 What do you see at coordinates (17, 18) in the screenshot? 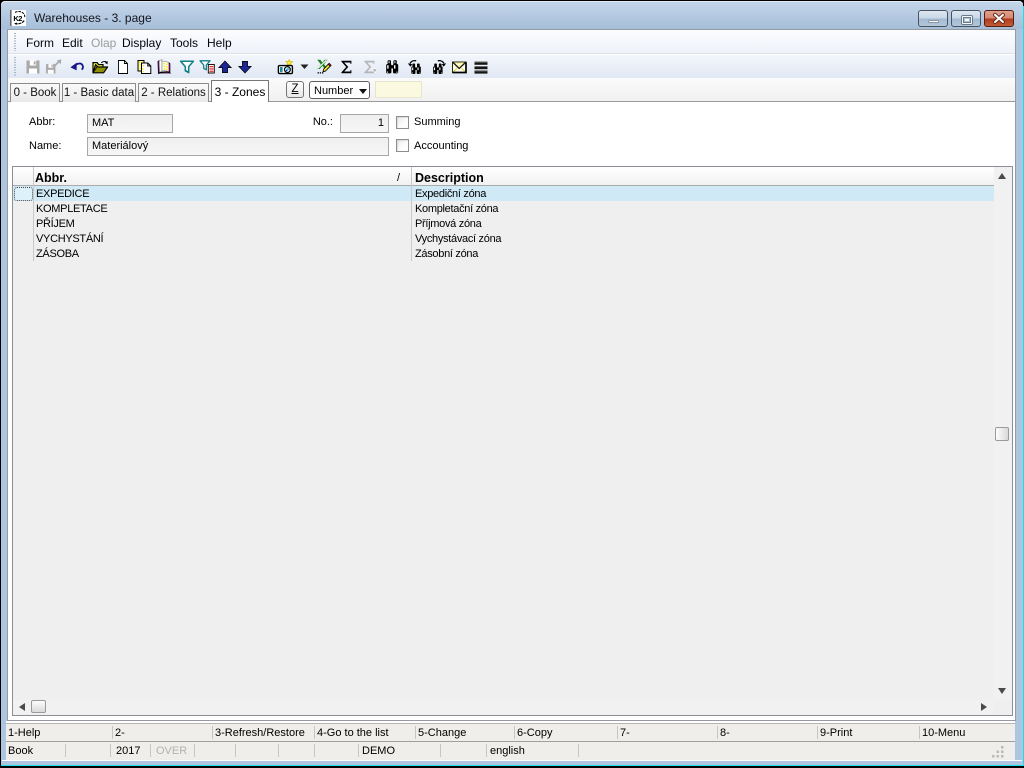
I see `svg-text: K2` at bounding box center [17, 18].